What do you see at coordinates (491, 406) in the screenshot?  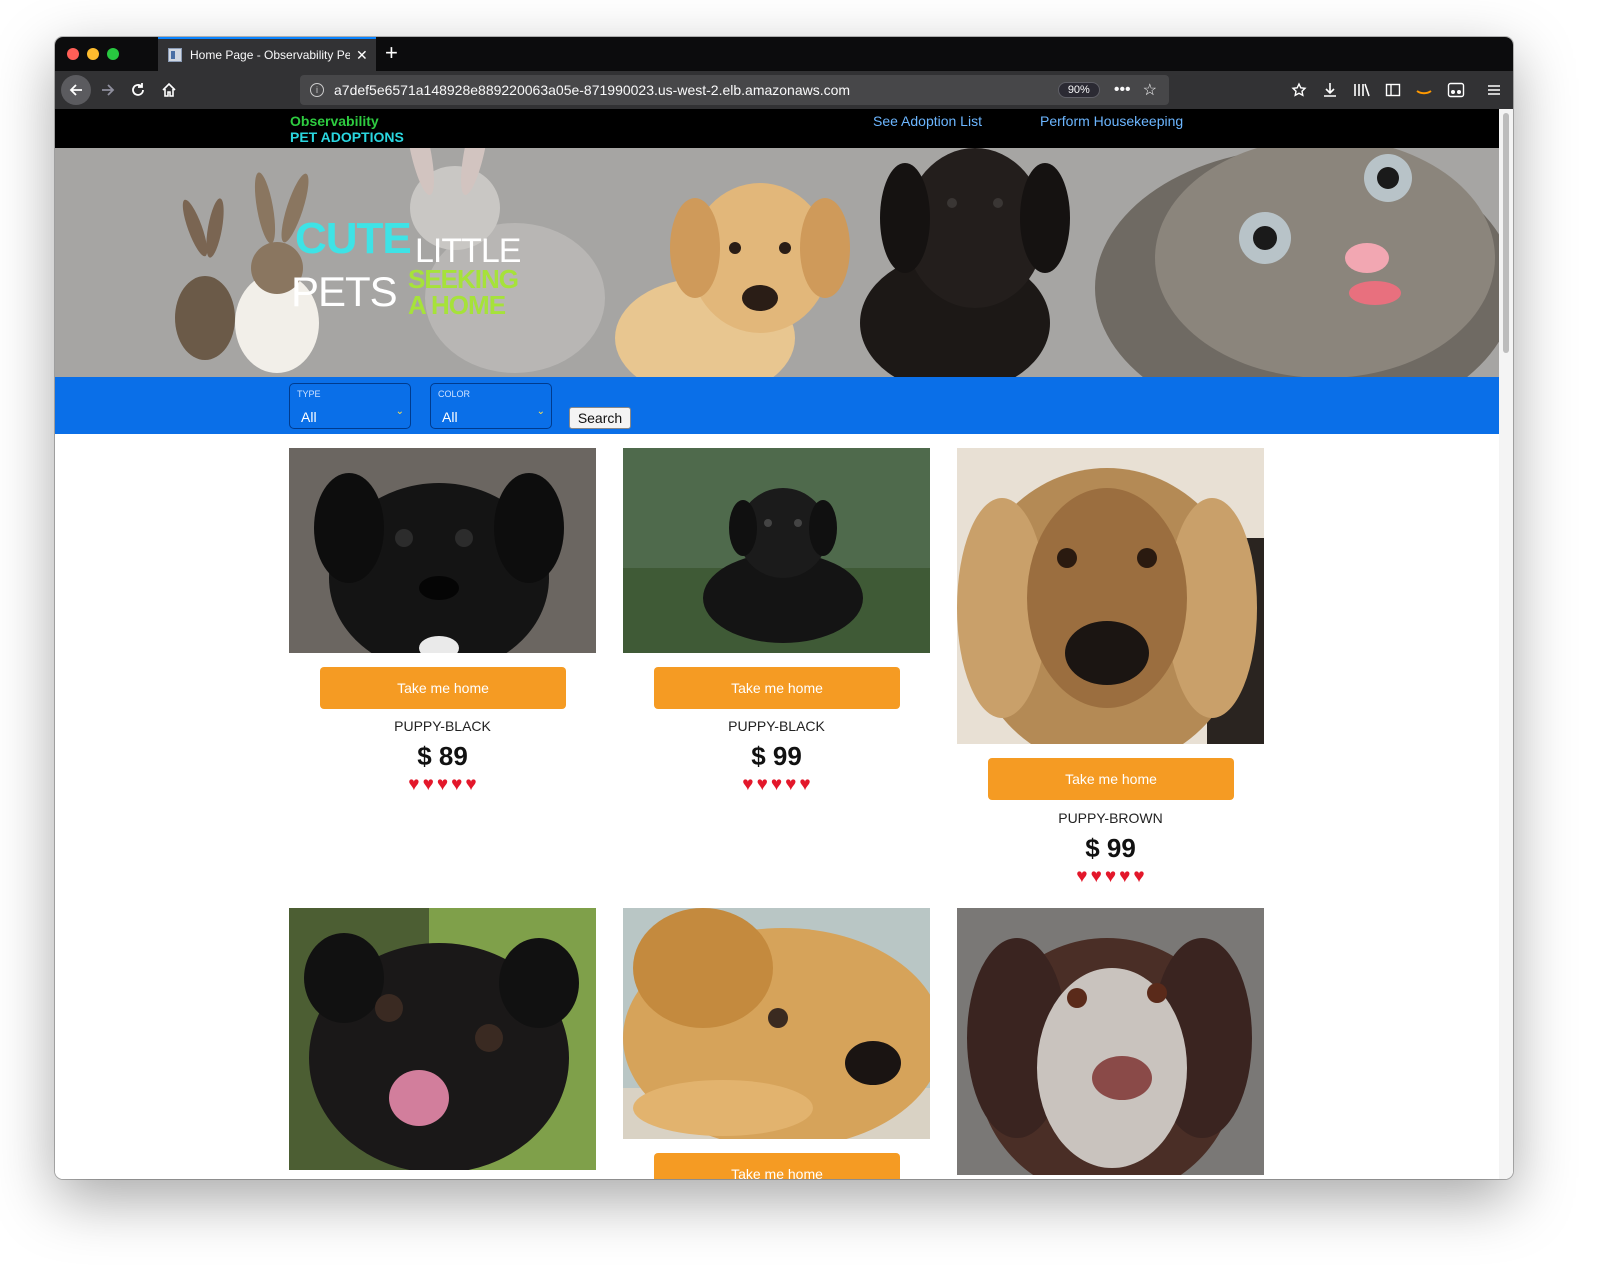 I see `color-select: COLOR All ⌄` at bounding box center [491, 406].